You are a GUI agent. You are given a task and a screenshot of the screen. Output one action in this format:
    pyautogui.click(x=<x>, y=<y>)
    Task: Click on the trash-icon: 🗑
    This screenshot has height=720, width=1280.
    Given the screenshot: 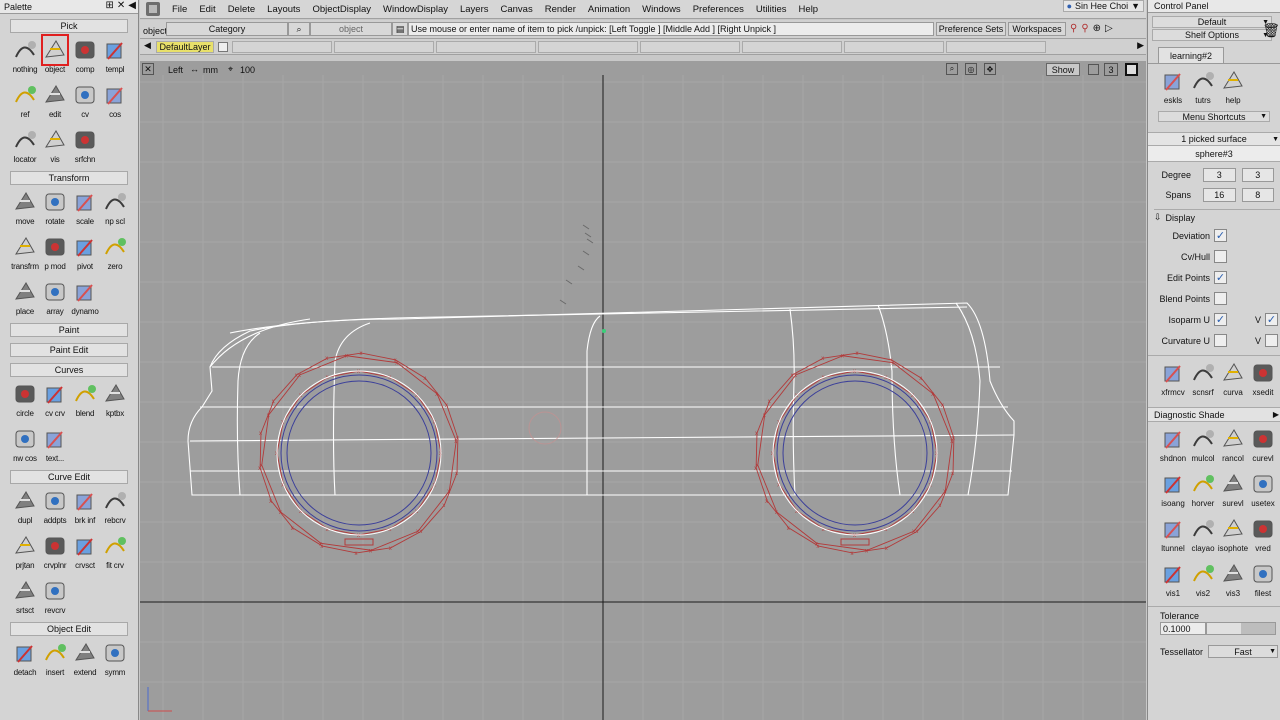 What is the action you would take?
    pyautogui.click(x=1271, y=30)
    